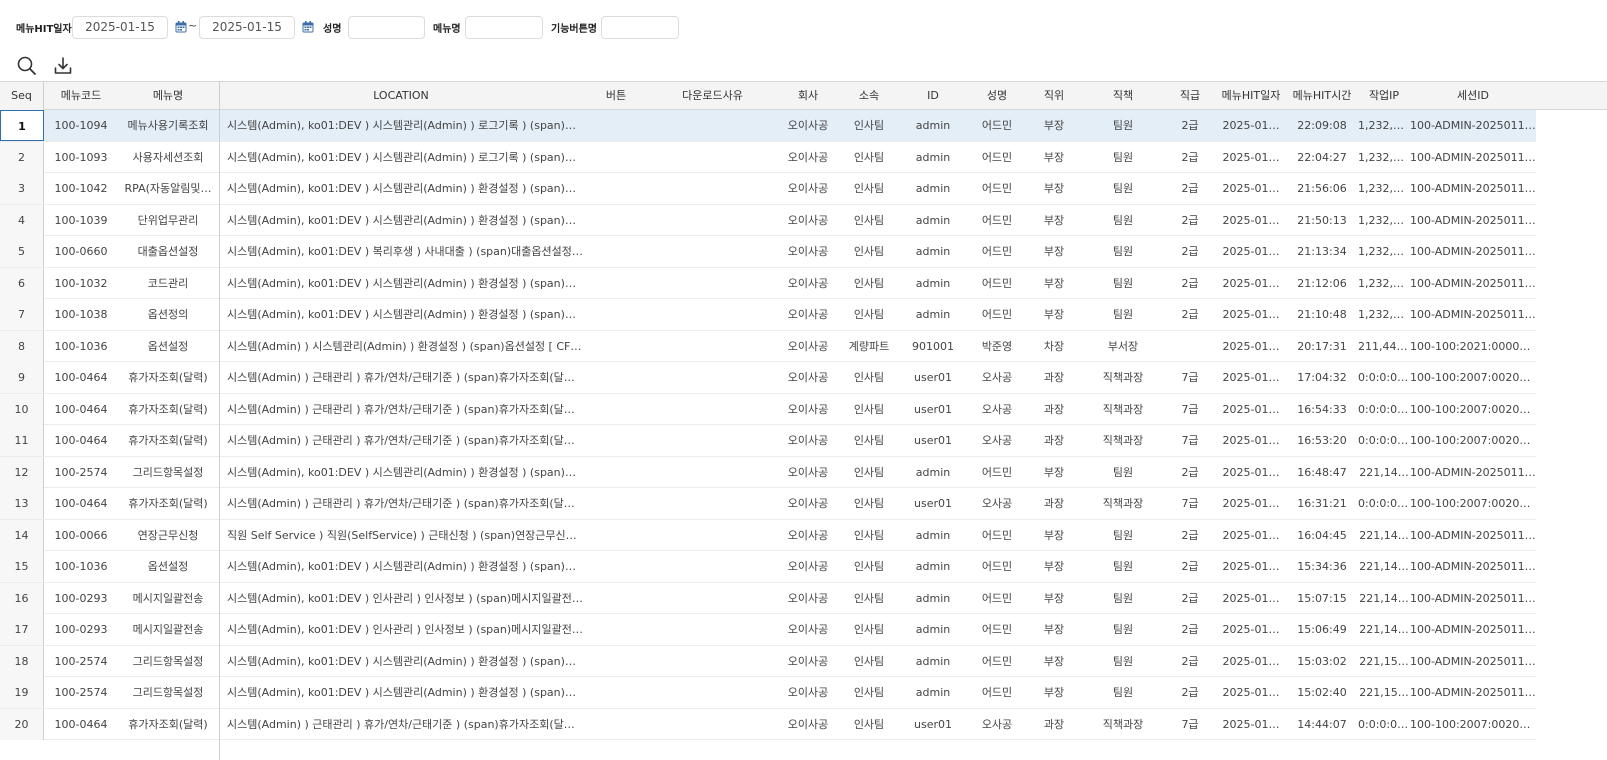 This screenshot has width=1607, height=760. What do you see at coordinates (1190, 409) in the screenshot?
I see `cell-grade: 7급` at bounding box center [1190, 409].